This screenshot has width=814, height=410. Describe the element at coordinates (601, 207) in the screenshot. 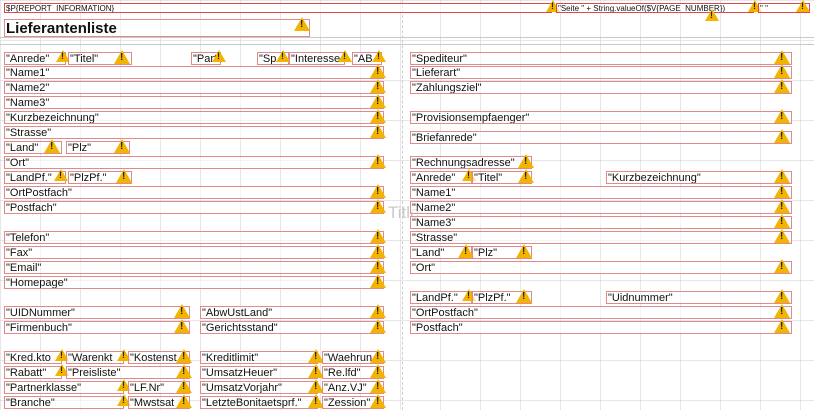

I see `field-re-name2: "Name2"` at that location.